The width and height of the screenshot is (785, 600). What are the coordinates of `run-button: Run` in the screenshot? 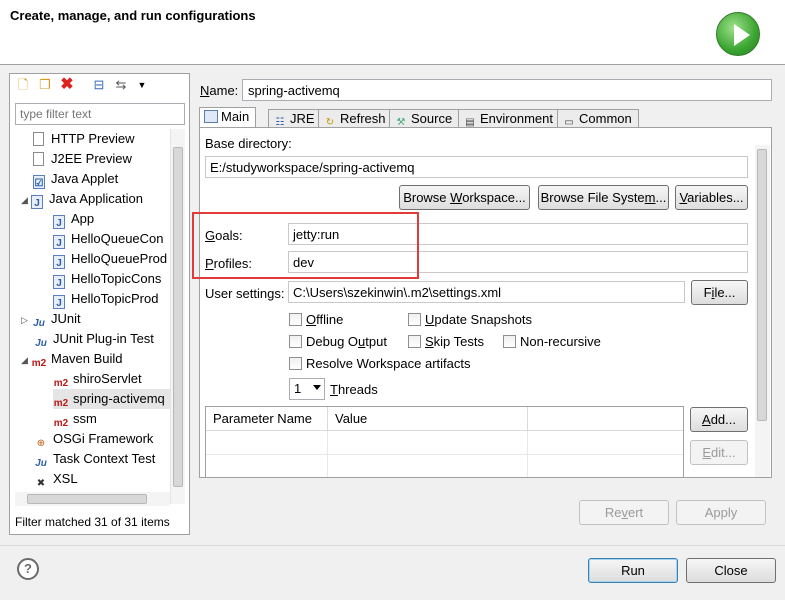 It's located at (633, 570).